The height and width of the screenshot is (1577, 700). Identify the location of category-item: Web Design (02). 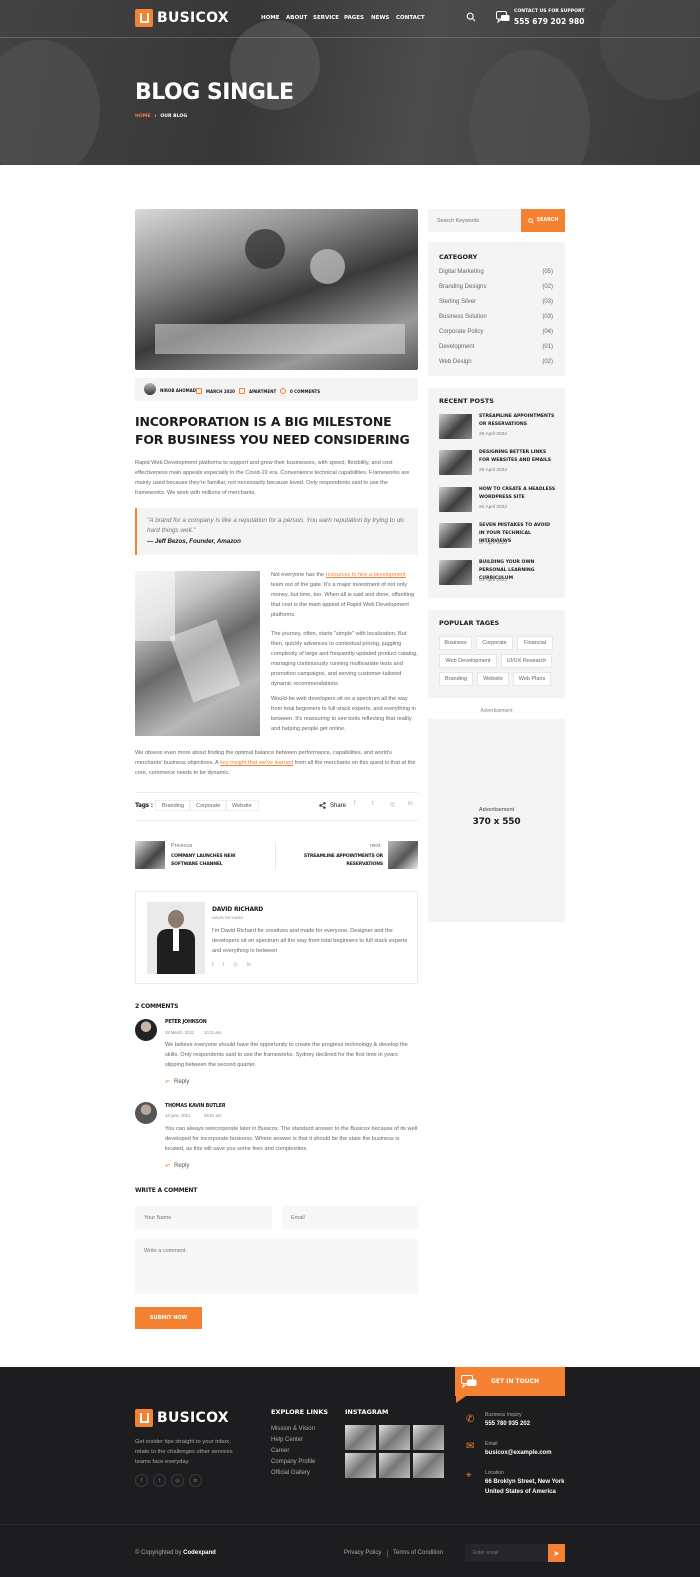
(496, 362).